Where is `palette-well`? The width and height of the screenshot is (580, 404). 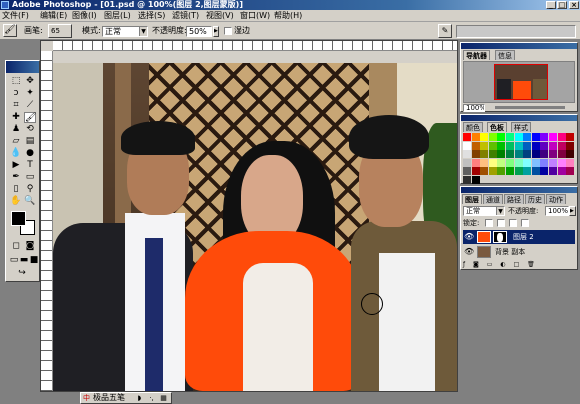
palette-well is located at coordinates (516, 31).